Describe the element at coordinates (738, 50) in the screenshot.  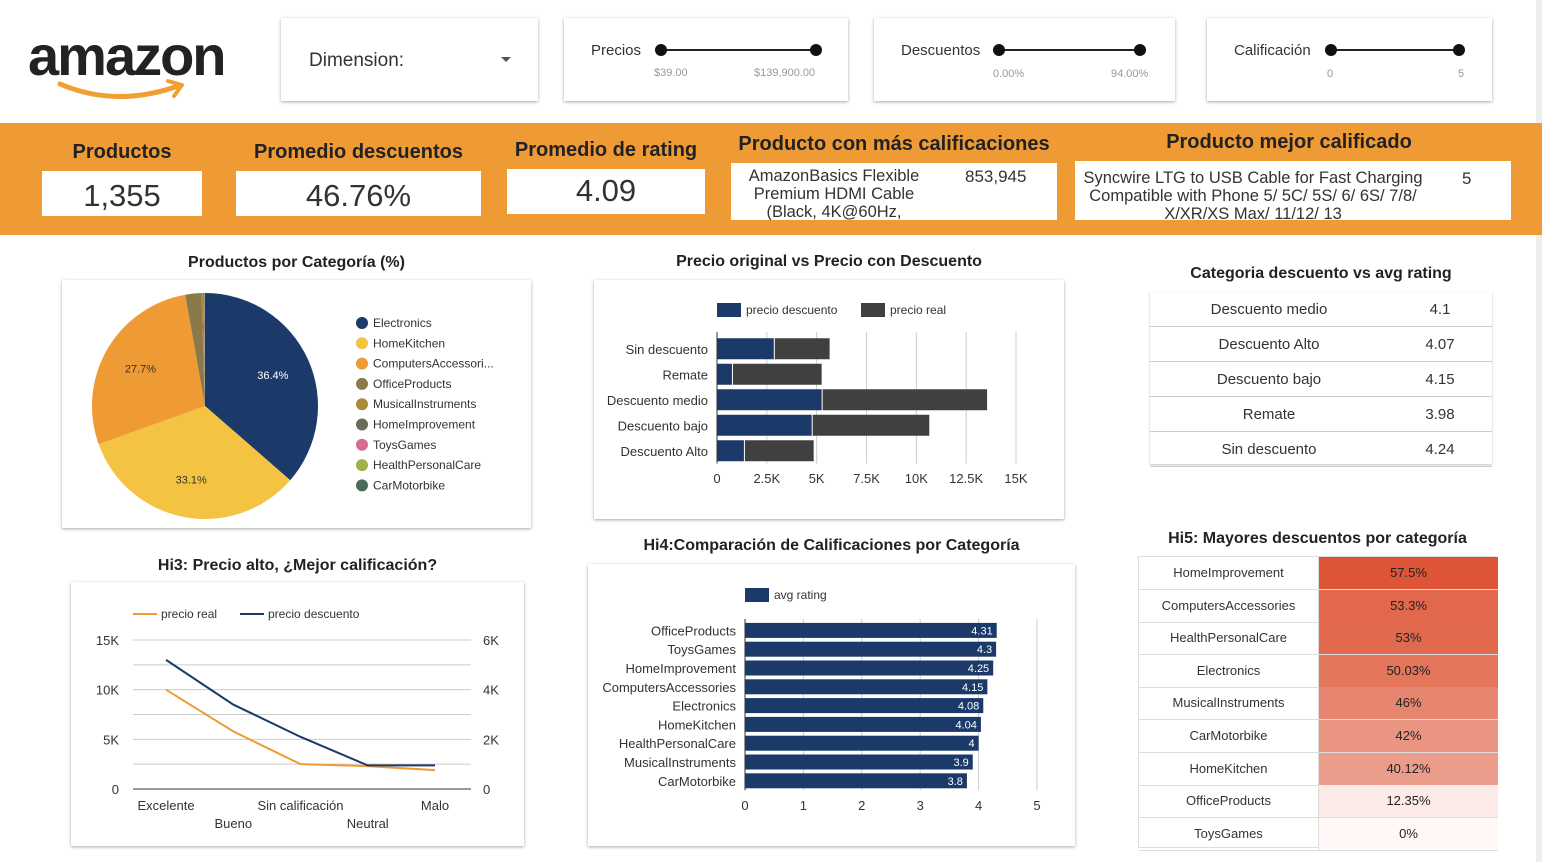
I see `precios-slider-track` at that location.